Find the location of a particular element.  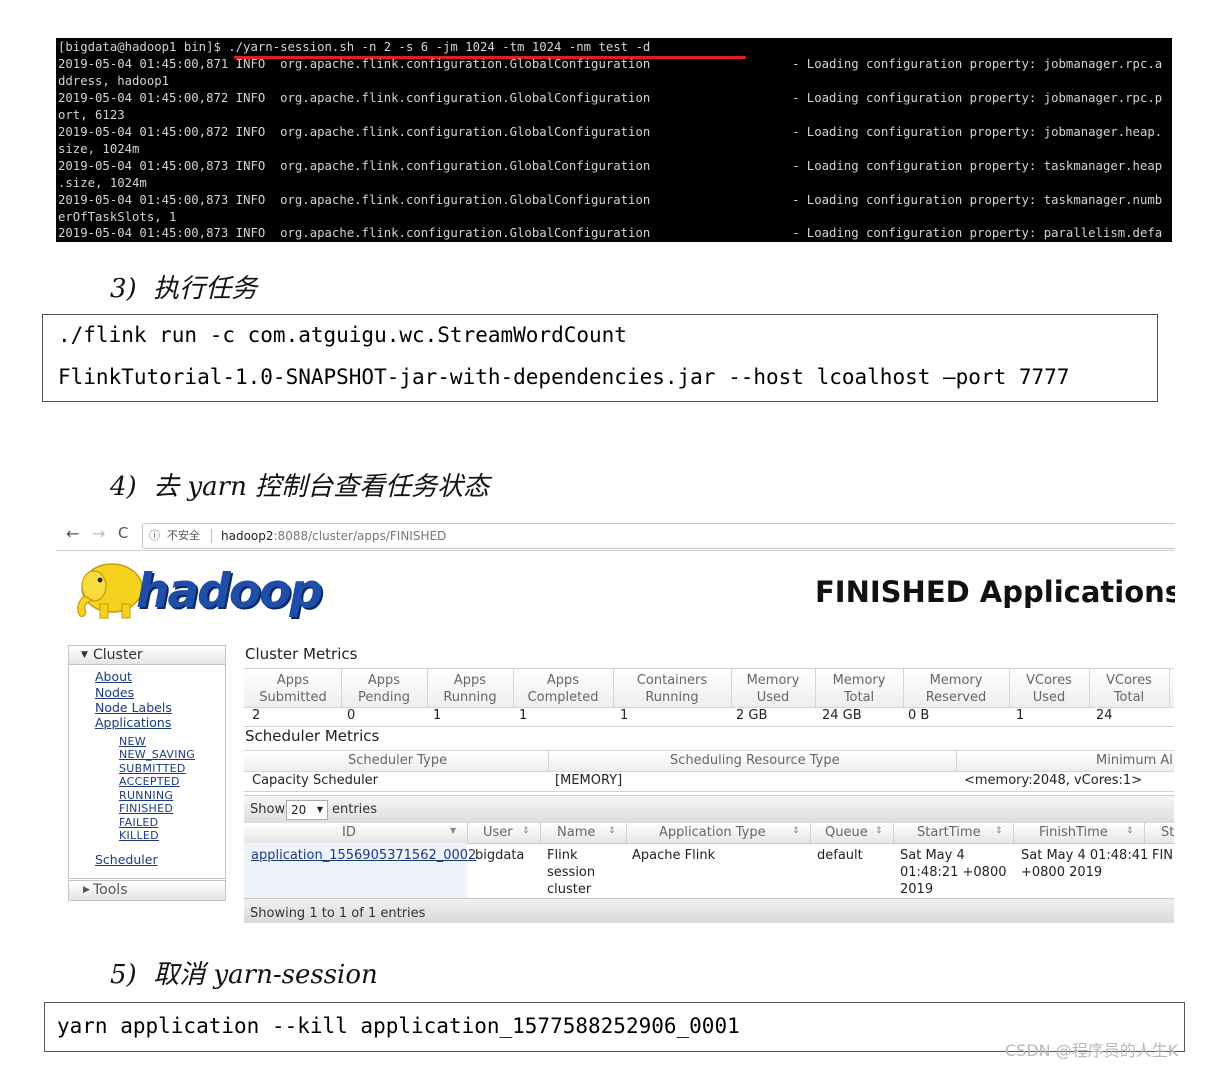

info-icon: ⓘ is located at coordinates (154, 536).